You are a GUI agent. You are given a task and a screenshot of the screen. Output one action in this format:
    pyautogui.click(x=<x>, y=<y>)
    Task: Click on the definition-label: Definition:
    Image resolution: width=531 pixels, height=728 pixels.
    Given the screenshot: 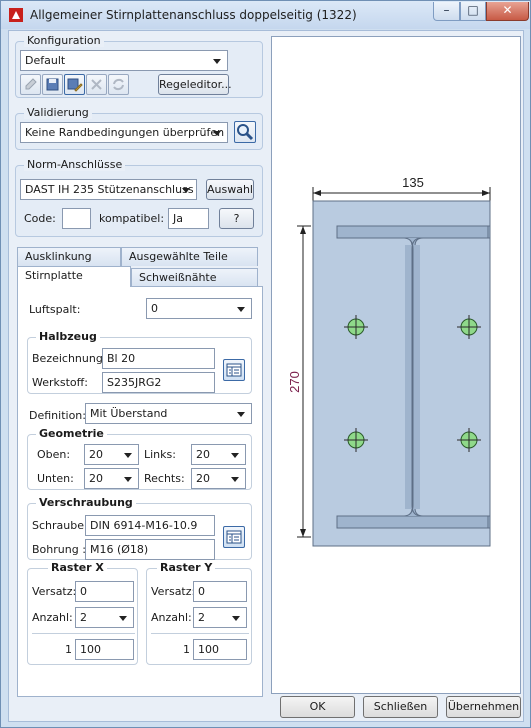 What is the action you would take?
    pyautogui.click(x=57, y=415)
    